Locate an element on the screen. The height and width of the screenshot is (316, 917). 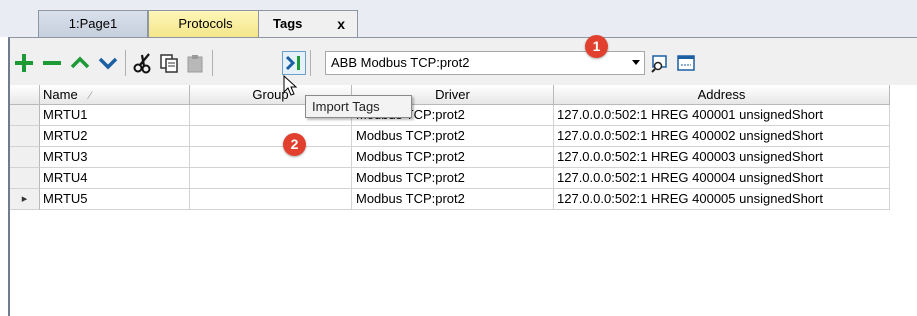
column-header-driver-label: Driver is located at coordinates (452, 94).